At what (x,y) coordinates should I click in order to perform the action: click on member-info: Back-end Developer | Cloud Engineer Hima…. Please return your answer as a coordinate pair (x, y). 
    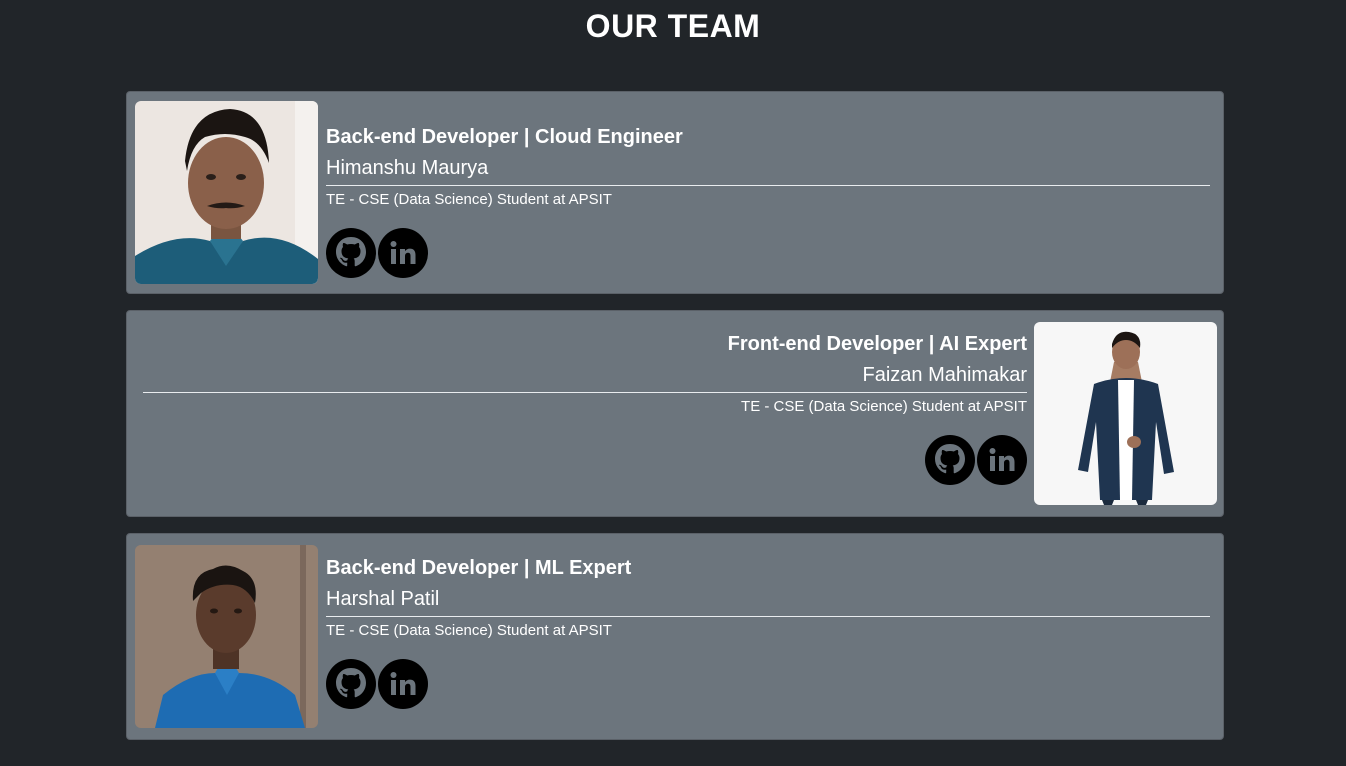
    Looking at the image, I should click on (768, 201).